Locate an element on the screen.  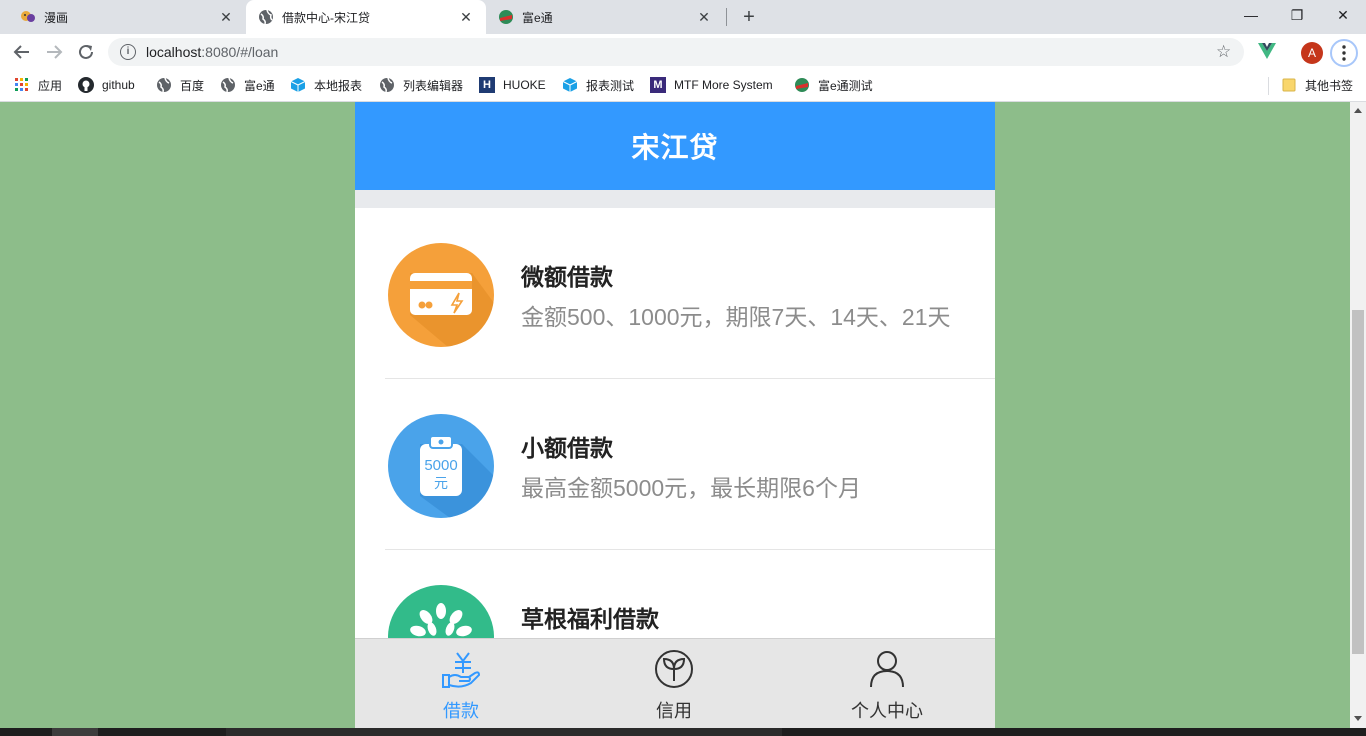
credit-card-icon is located at coordinates (441, 295).